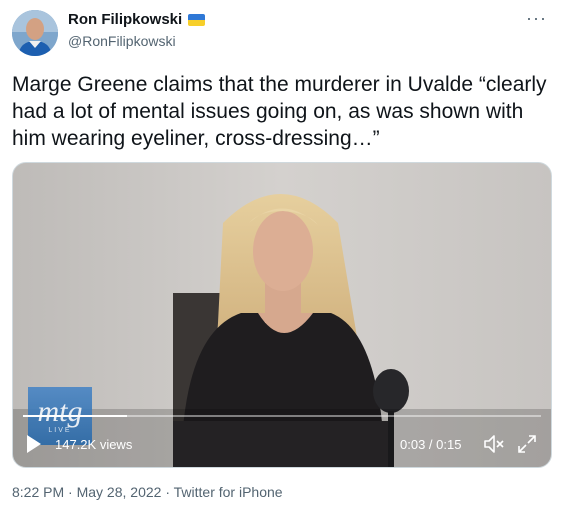 The width and height of the screenshot is (561, 513). I want to click on video-controls: 147.2K views 0:03 / 0:15, so click(282, 445).